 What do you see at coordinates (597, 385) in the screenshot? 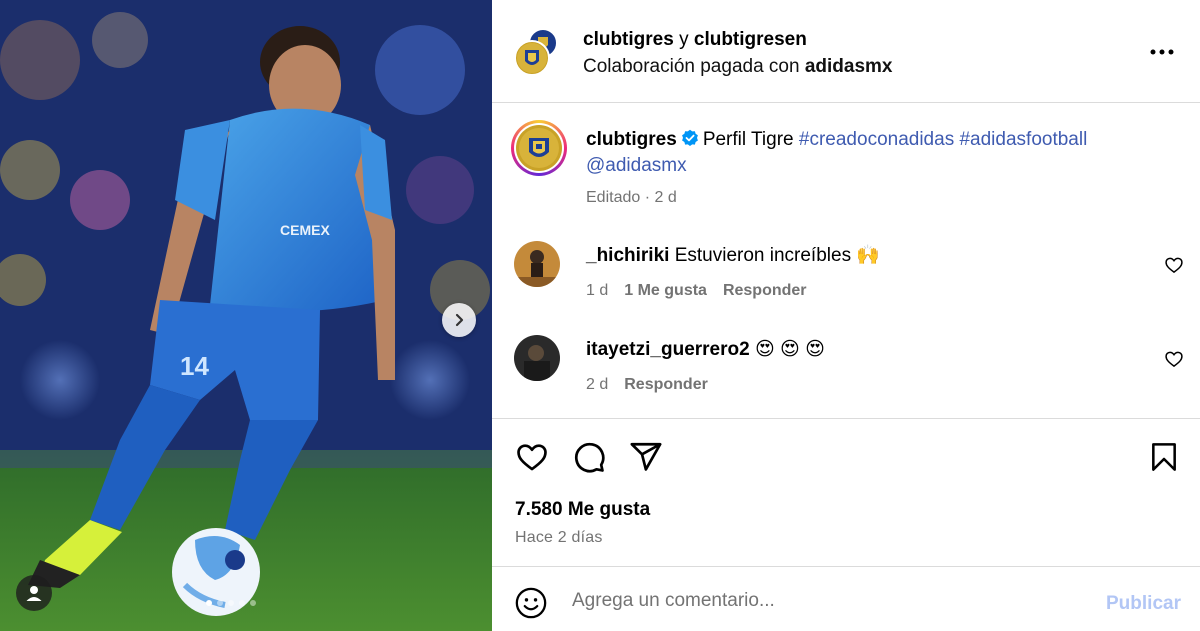
I see `comment-time: 2 d` at bounding box center [597, 385].